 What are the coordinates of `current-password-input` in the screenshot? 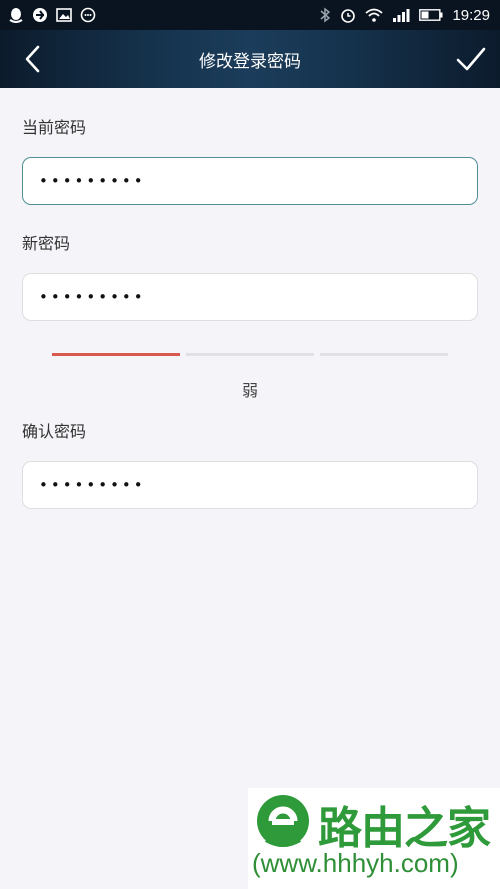 It's located at (258, 181).